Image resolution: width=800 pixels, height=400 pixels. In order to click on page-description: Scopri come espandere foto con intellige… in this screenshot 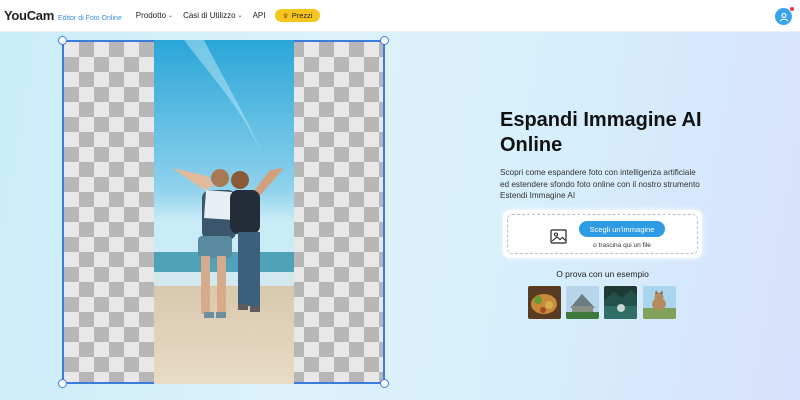, I will do `click(600, 184)`.